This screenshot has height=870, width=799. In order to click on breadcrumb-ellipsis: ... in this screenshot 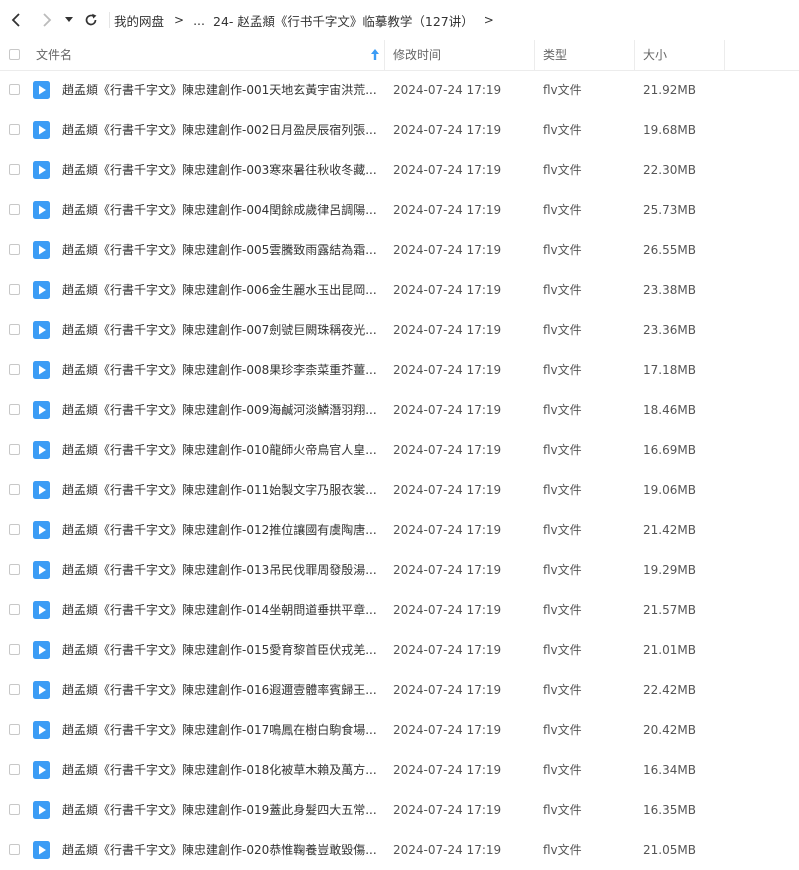, I will do `click(199, 20)`.